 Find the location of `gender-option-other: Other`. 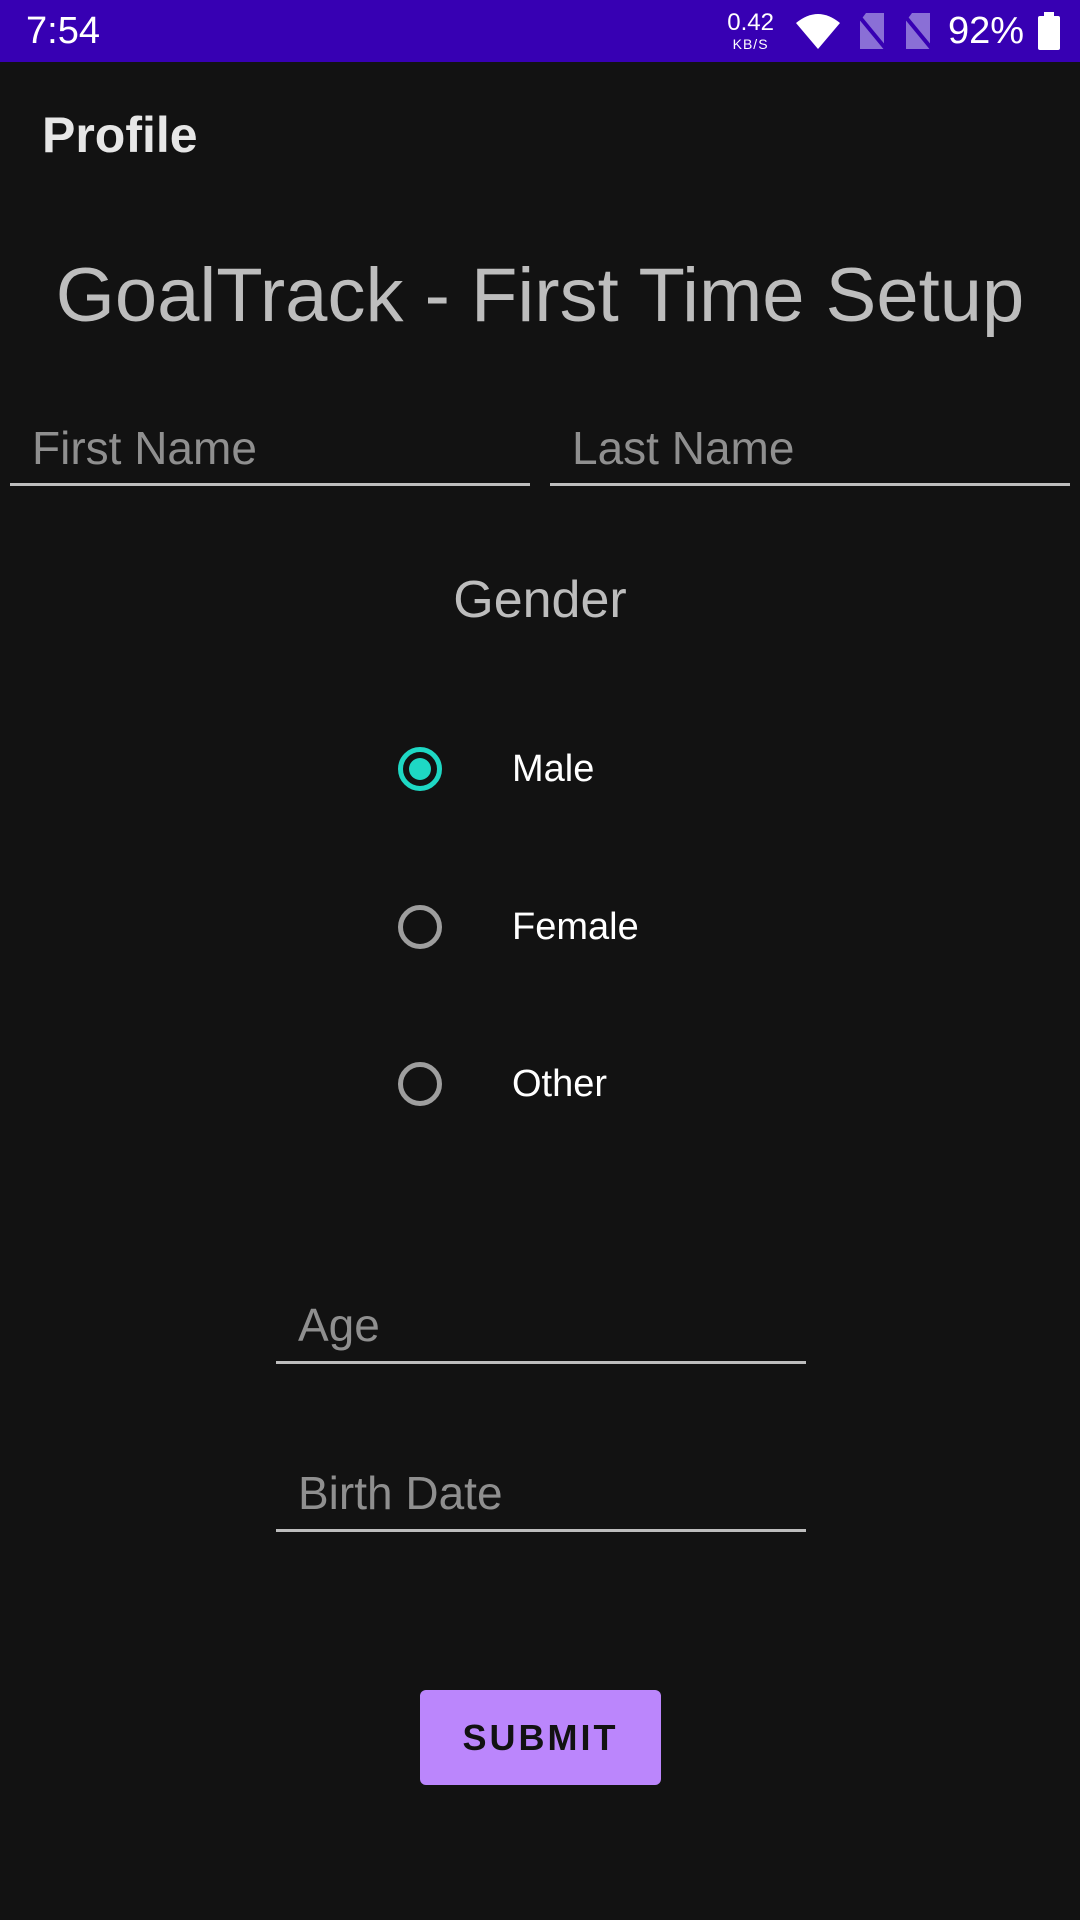

gender-option-other: Other is located at coordinates (588, 1084).